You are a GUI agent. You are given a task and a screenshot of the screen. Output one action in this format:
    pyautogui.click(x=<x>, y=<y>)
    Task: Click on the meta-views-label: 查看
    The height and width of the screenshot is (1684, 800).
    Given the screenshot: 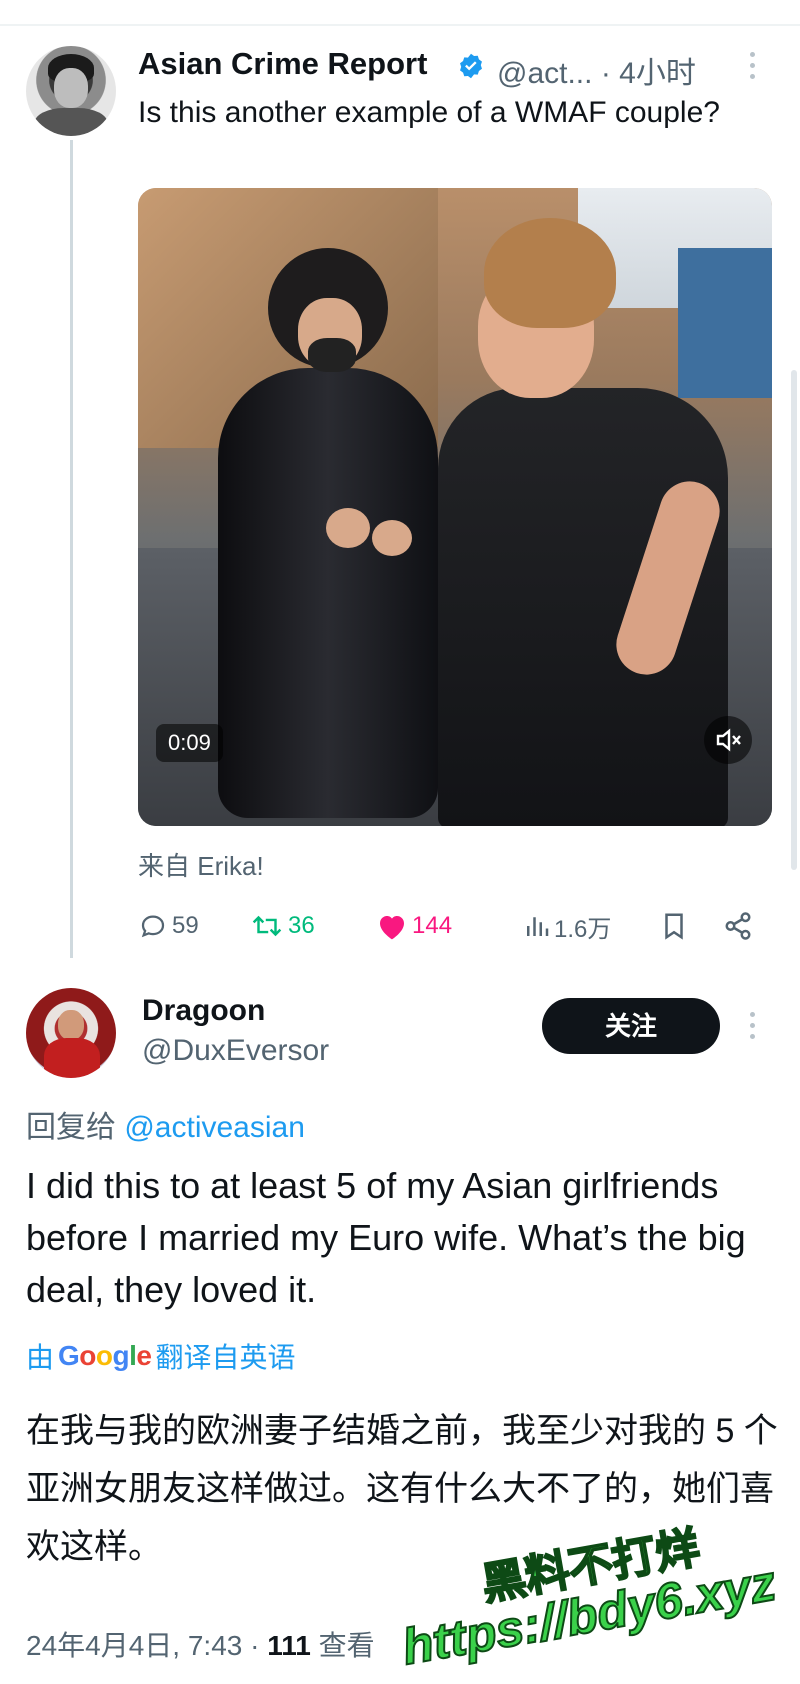 What is the action you would take?
    pyautogui.click(x=342, y=1645)
    